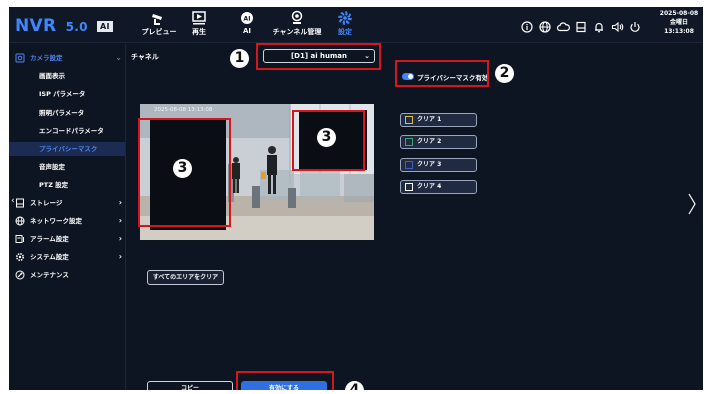 The height and width of the screenshot is (394, 712). What do you see at coordinates (67, 131) in the screenshot?
I see `sidebar-sub-encode: エンコードパラメータ` at bounding box center [67, 131].